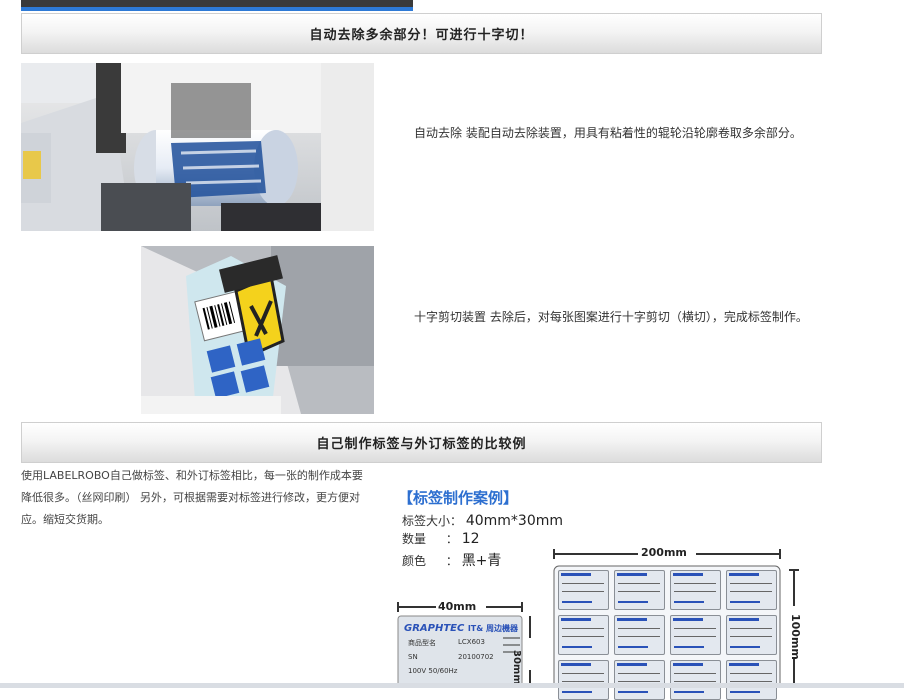 The width and height of the screenshot is (904, 700). What do you see at coordinates (493, 628) in the screenshot?
I see `label-brand-suffix: IT& 周边機器` at bounding box center [493, 628].